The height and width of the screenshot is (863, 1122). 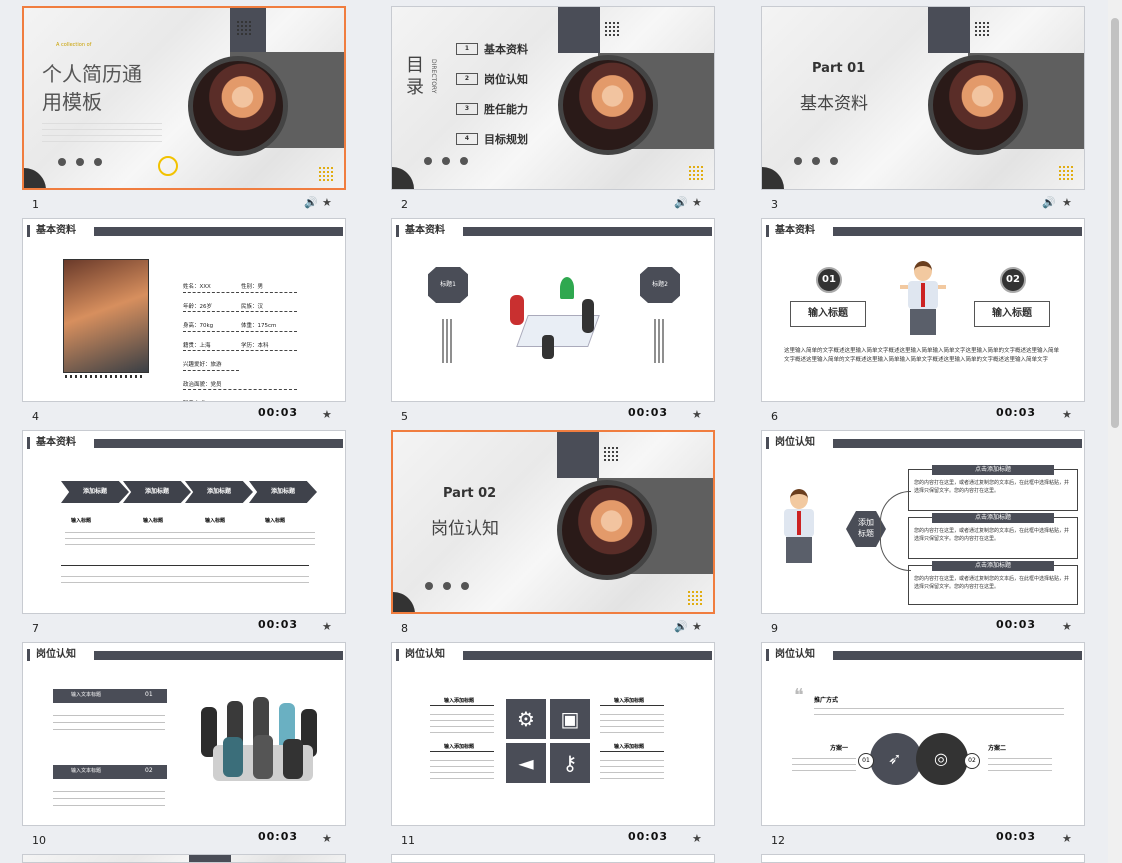 I want to click on info-field: 籍贯：上海, so click(x=211, y=346).